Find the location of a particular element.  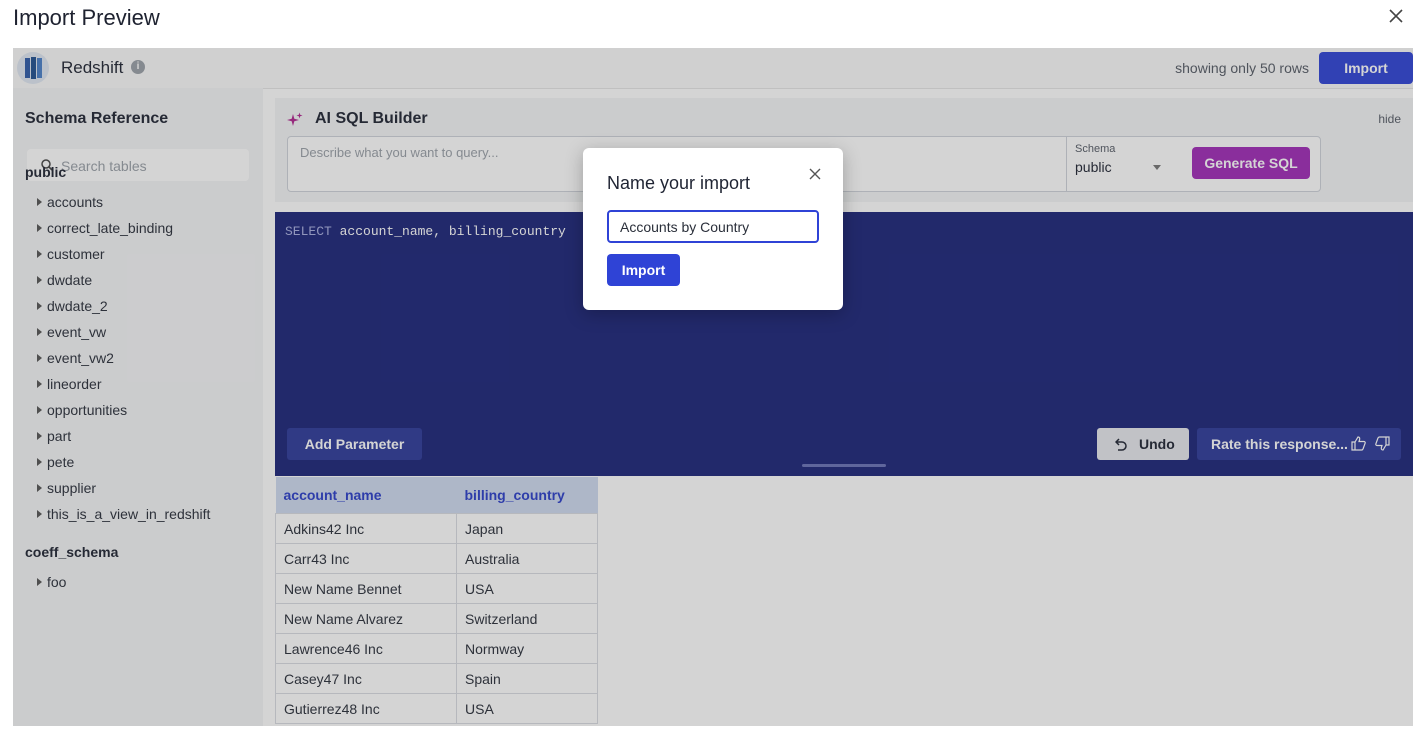

confirm-import-button: Import is located at coordinates (643, 270).